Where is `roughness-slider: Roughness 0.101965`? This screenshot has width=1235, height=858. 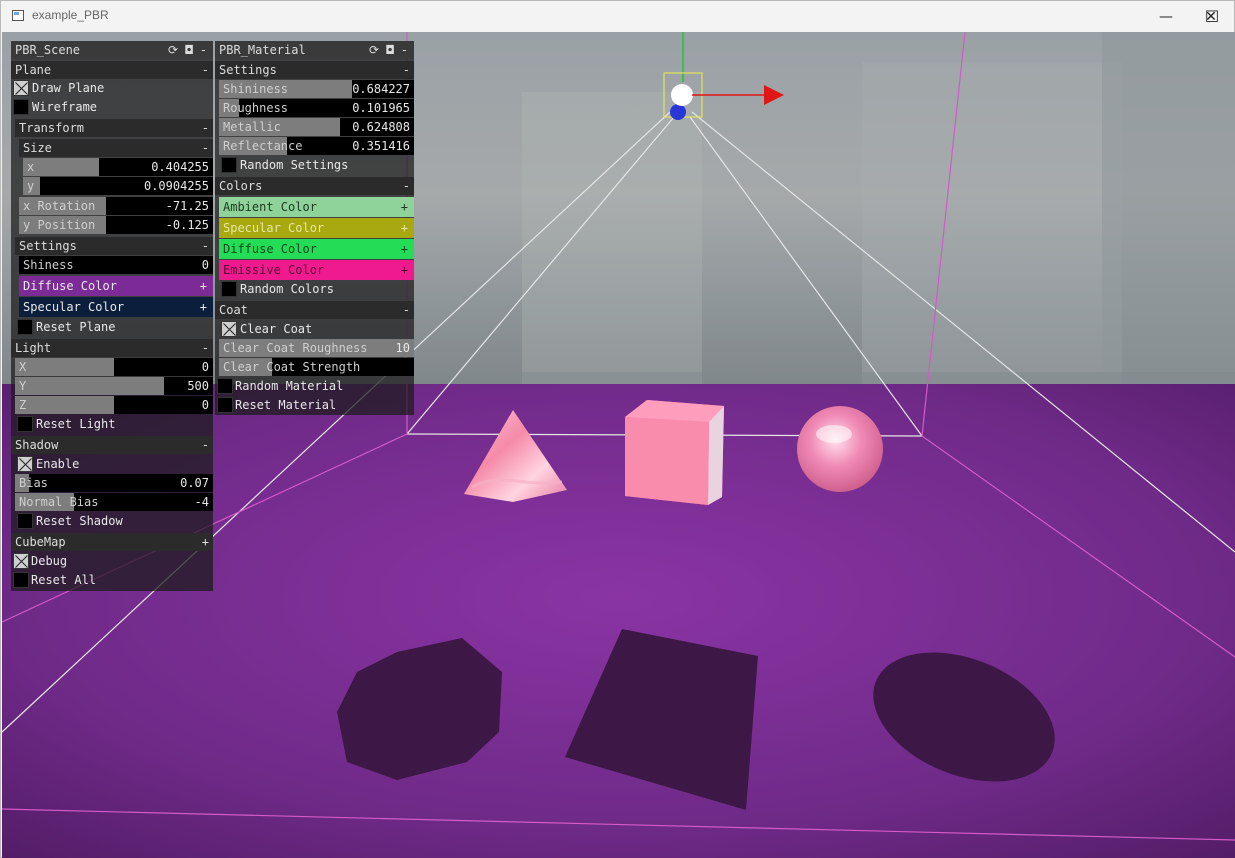
roughness-slider: Roughness 0.101965 is located at coordinates (316, 108).